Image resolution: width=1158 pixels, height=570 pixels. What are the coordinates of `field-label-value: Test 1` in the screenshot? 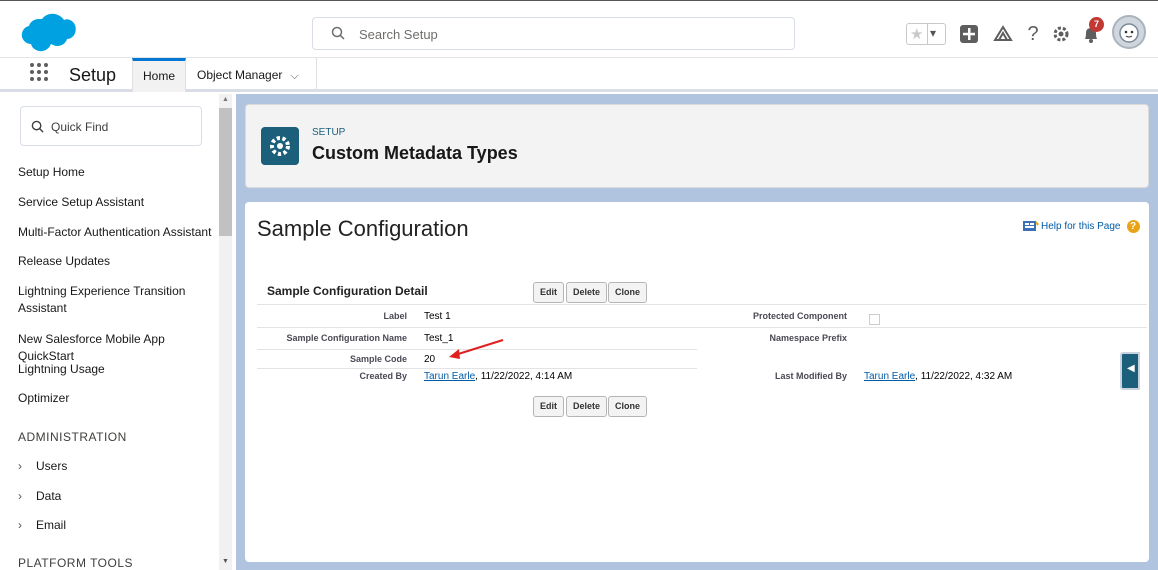 It's located at (437, 316).